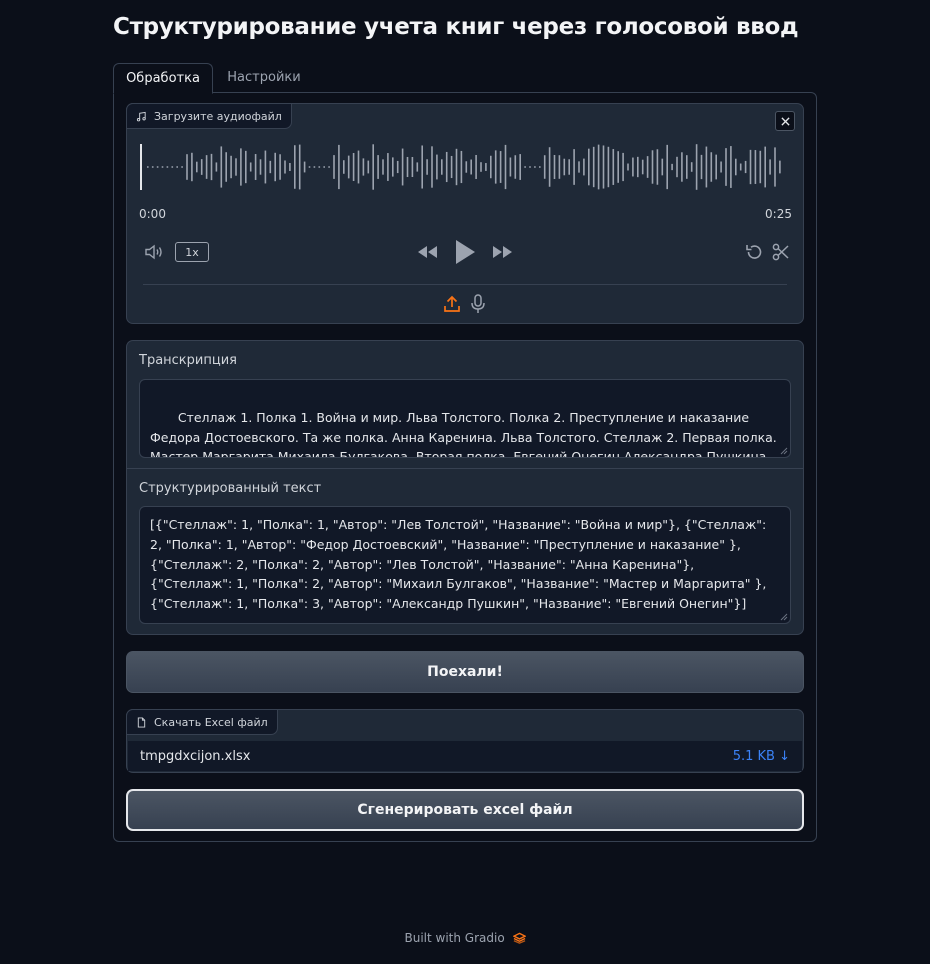 This screenshot has width=930, height=964. What do you see at coordinates (503, 252) in the screenshot?
I see `fast-forward-icon` at bounding box center [503, 252].